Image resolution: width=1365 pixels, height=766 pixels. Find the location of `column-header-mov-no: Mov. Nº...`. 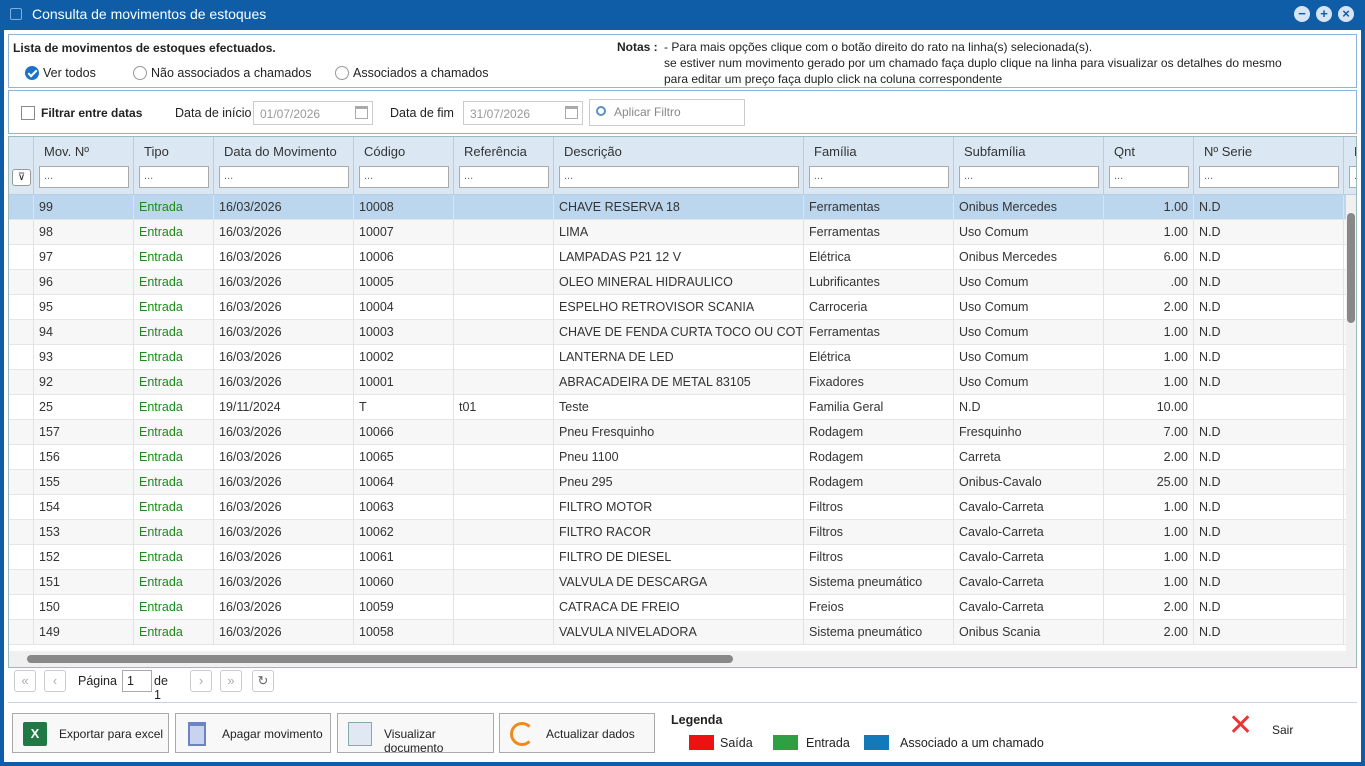

column-header-mov-no: Mov. Nº... is located at coordinates (84, 166).